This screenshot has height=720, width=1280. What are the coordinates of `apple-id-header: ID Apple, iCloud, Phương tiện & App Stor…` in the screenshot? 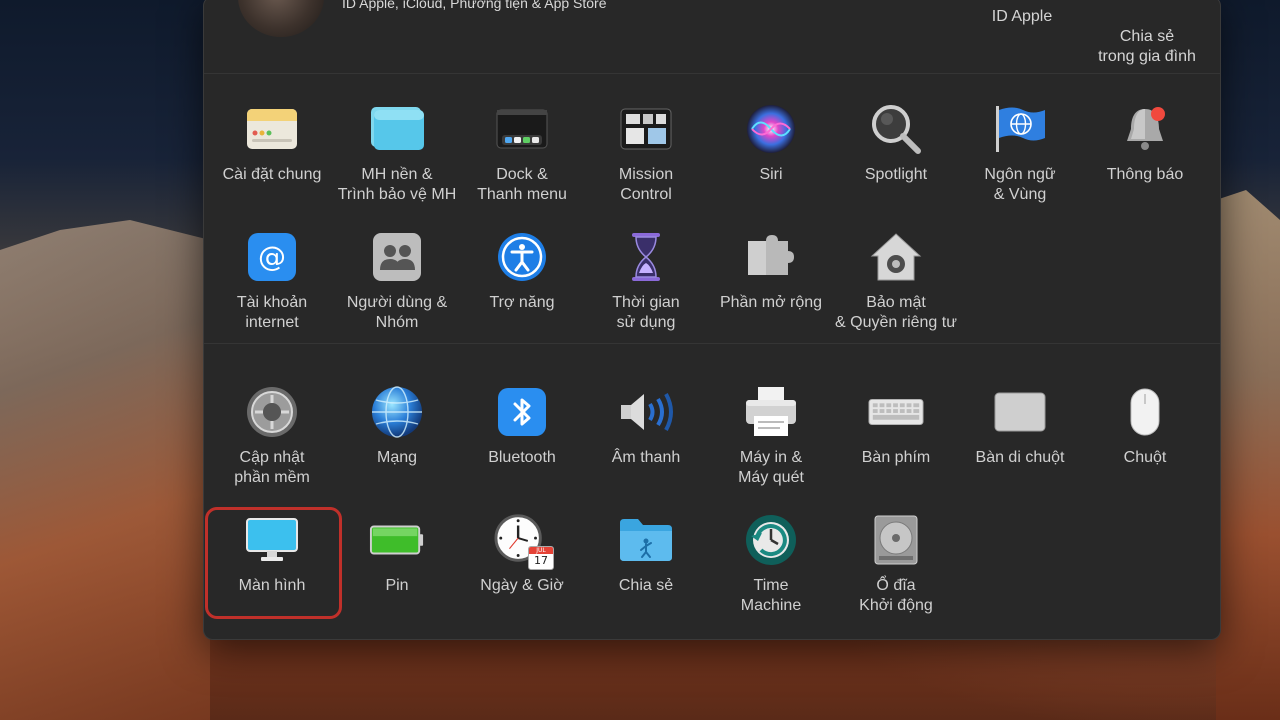 It's located at (712, 37).